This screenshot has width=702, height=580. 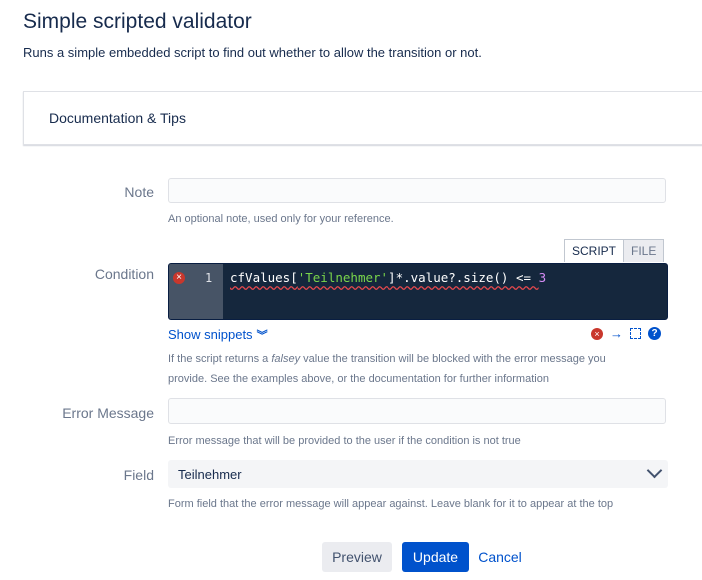 I want to click on editor-toolbar: × → ?, so click(x=629, y=333).